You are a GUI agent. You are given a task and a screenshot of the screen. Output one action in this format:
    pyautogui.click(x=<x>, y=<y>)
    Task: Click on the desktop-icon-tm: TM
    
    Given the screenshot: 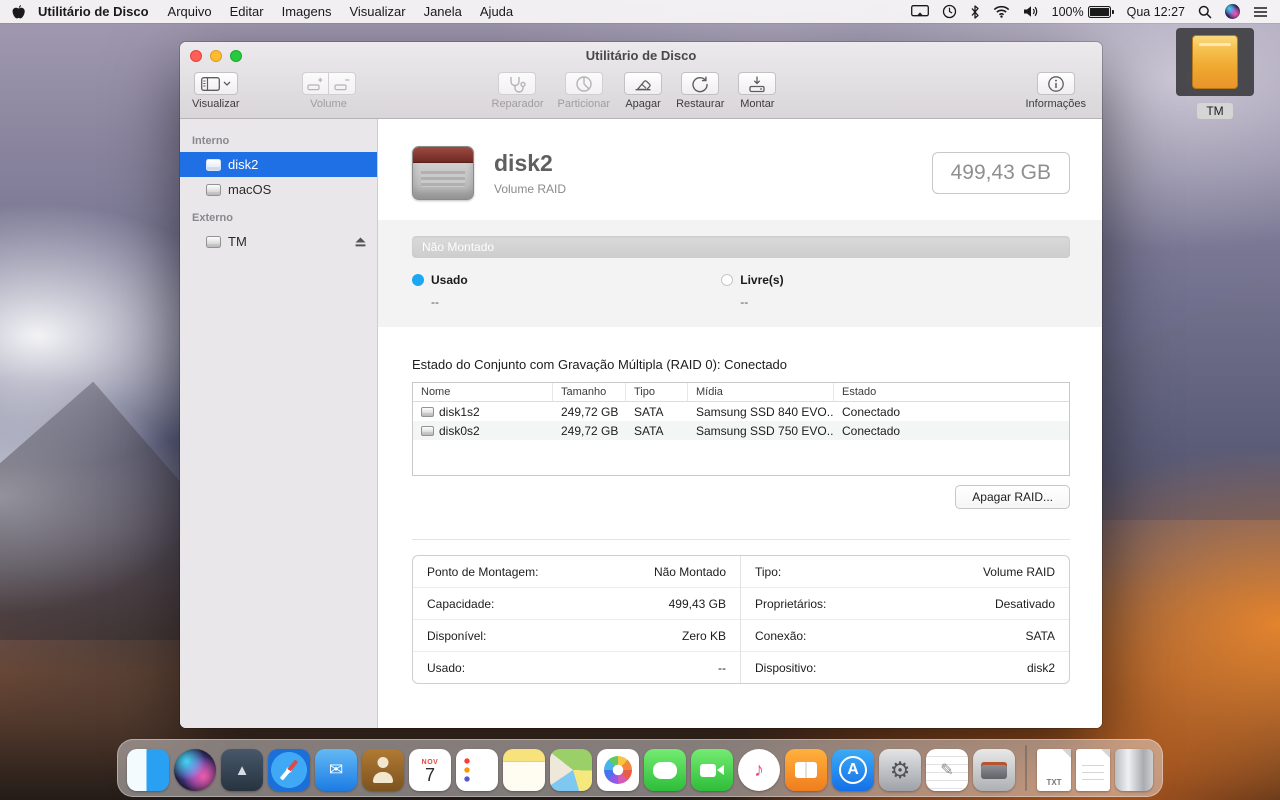 What is the action you would take?
    pyautogui.click(x=1215, y=73)
    